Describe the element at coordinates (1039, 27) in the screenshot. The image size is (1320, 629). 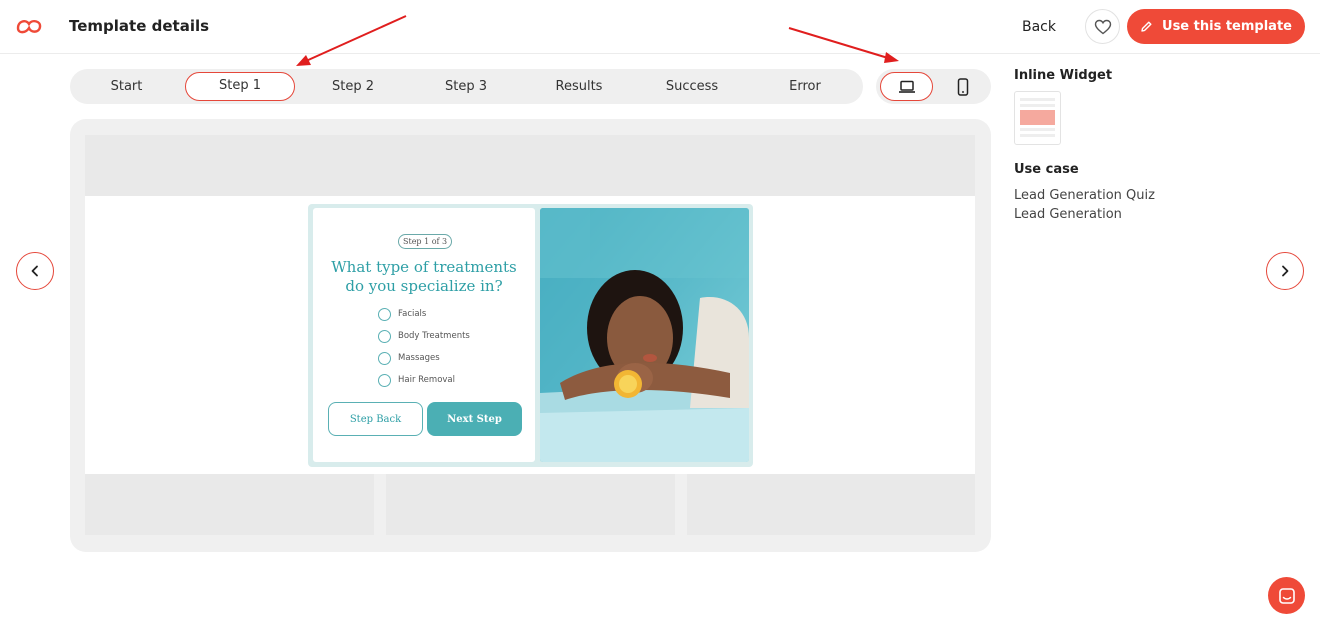
I see `back-button: Back` at that location.